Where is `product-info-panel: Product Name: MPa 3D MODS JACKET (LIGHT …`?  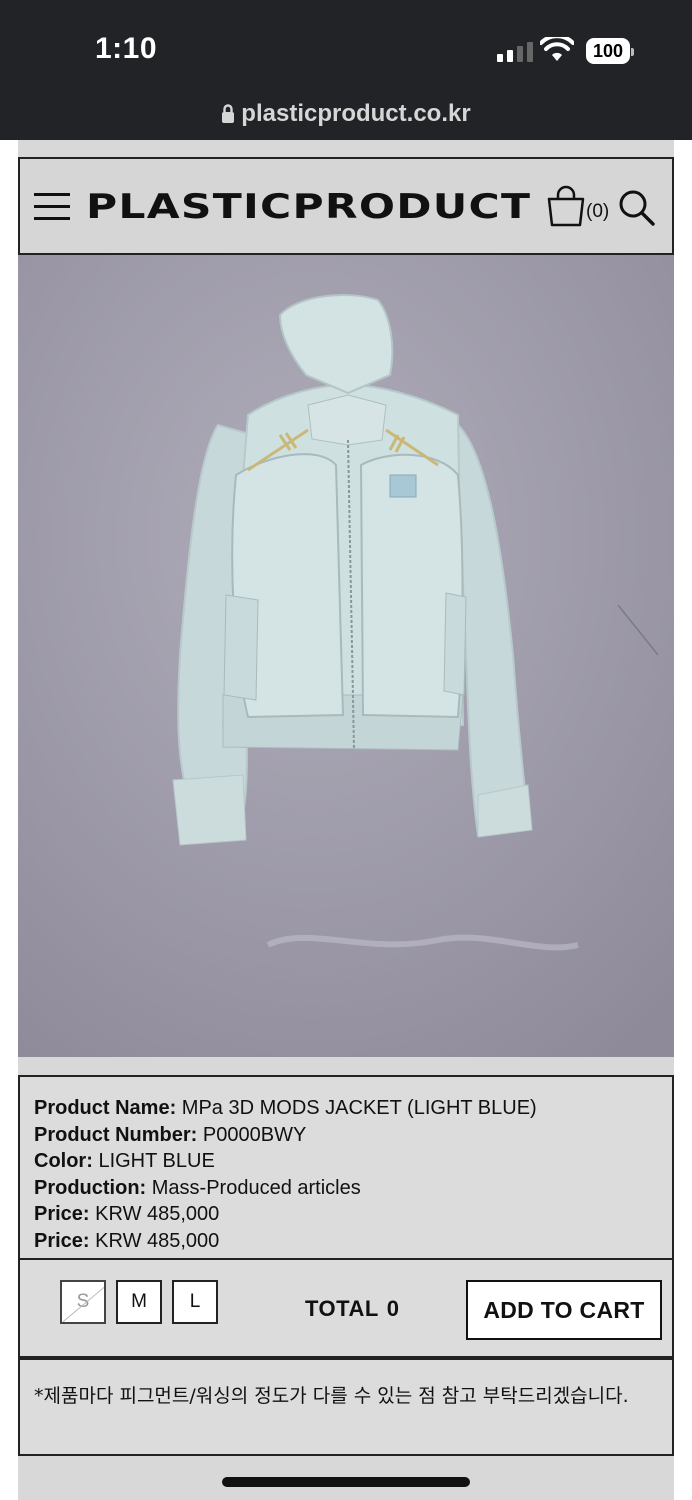 product-info-panel: Product Name: MPa 3D MODS JACKET (LIGHT … is located at coordinates (346, 1170).